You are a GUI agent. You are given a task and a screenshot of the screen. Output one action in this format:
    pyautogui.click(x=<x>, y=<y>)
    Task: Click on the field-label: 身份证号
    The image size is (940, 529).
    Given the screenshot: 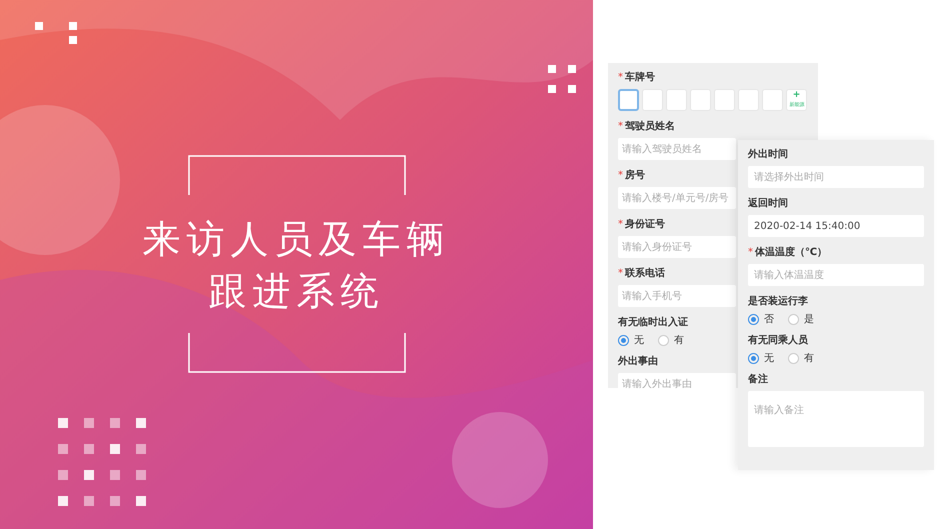 What is the action you would take?
    pyautogui.click(x=645, y=225)
    